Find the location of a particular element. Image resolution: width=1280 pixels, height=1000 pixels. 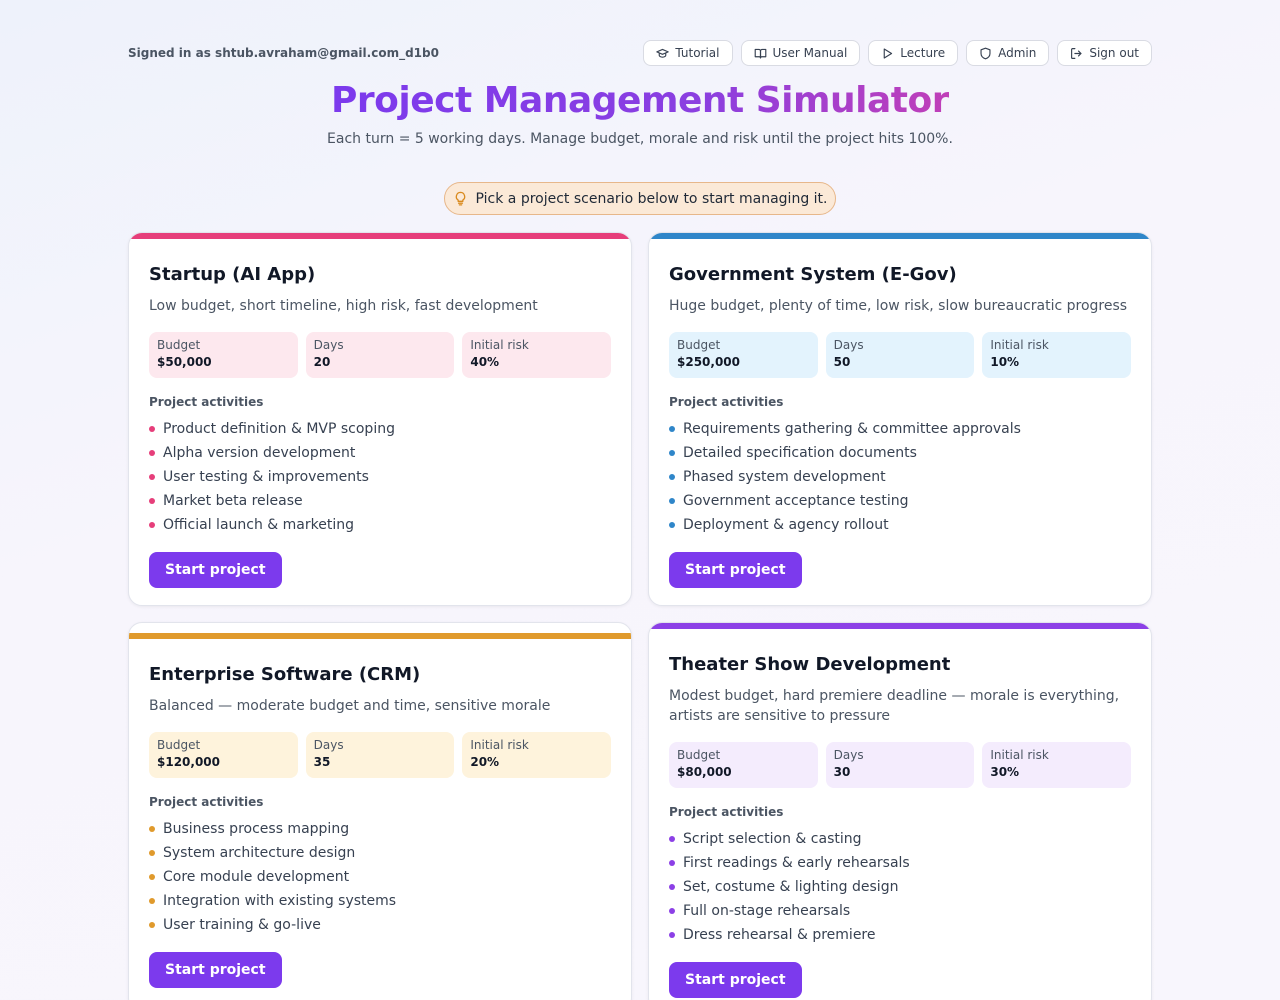

lecture-button: Lecture is located at coordinates (913, 53).